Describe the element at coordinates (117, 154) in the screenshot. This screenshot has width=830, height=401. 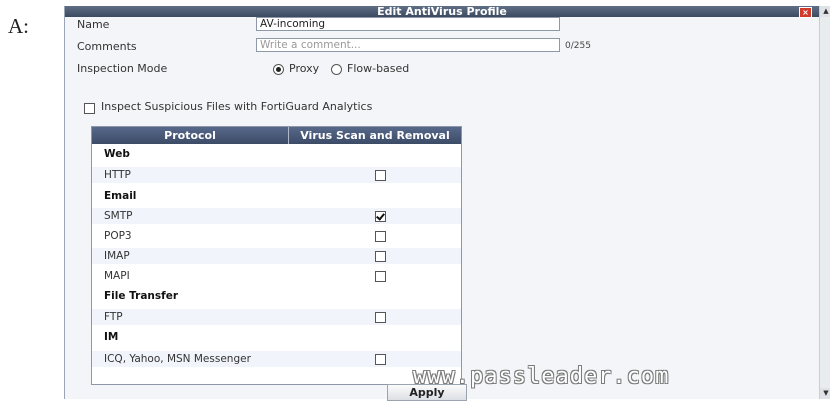
I see `group-label: Web` at that location.